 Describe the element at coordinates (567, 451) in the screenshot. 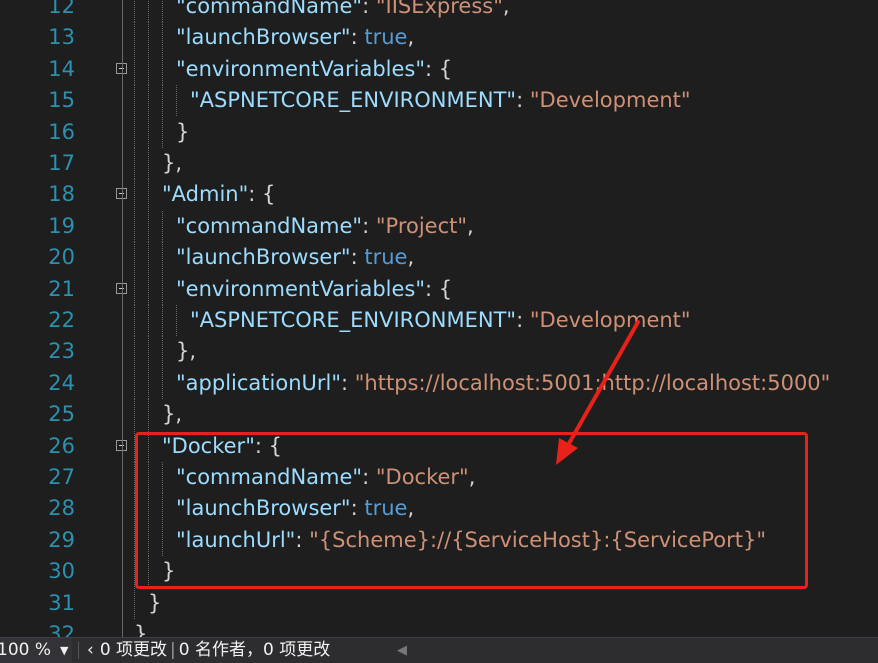

I see `arrow-head` at that location.